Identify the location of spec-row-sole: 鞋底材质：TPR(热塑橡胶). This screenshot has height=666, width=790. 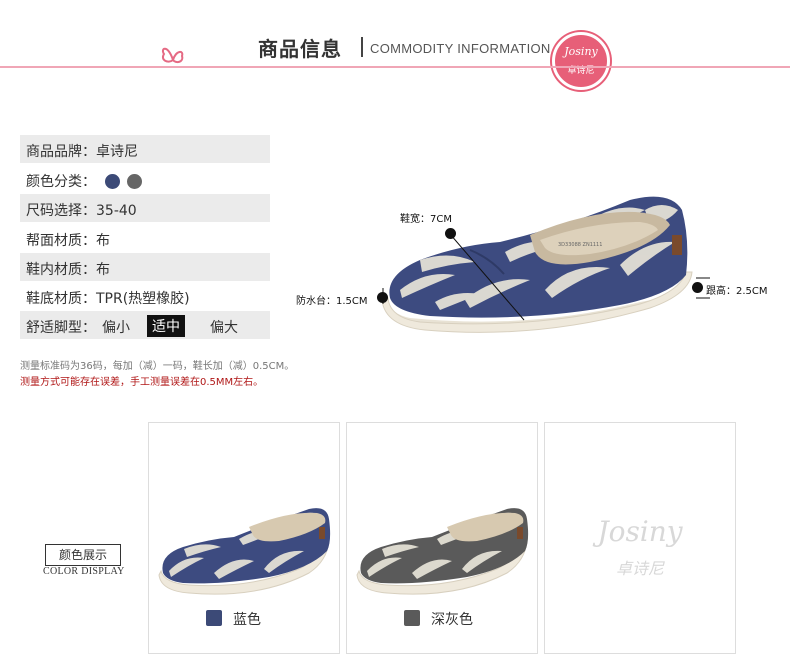
(145, 296).